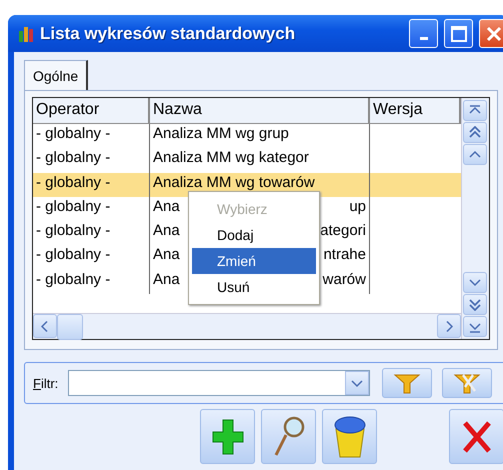 The height and width of the screenshot is (470, 503). Describe the element at coordinates (168, 34) in the screenshot. I see `window-title: Lista wykresów standardowych` at that location.